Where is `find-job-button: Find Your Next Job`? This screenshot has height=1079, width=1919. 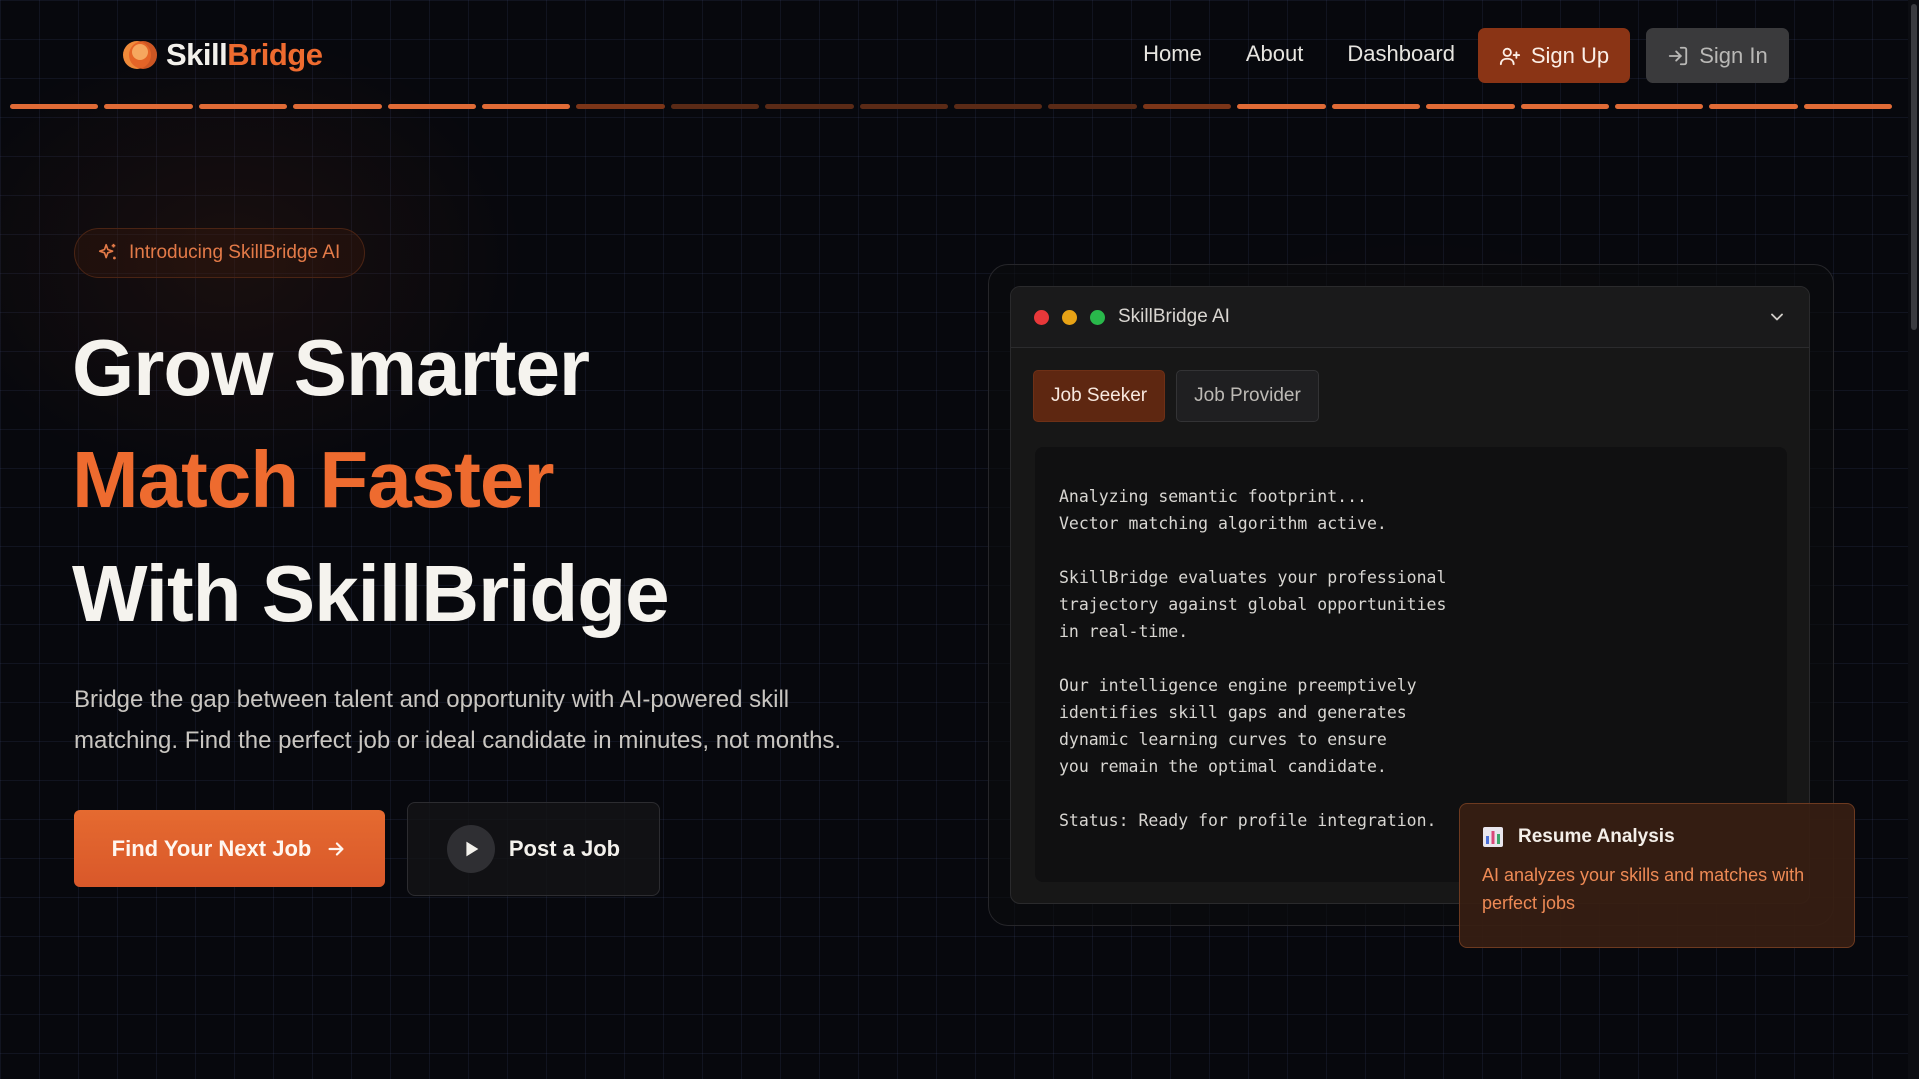 find-job-button: Find Your Next Job is located at coordinates (229, 848).